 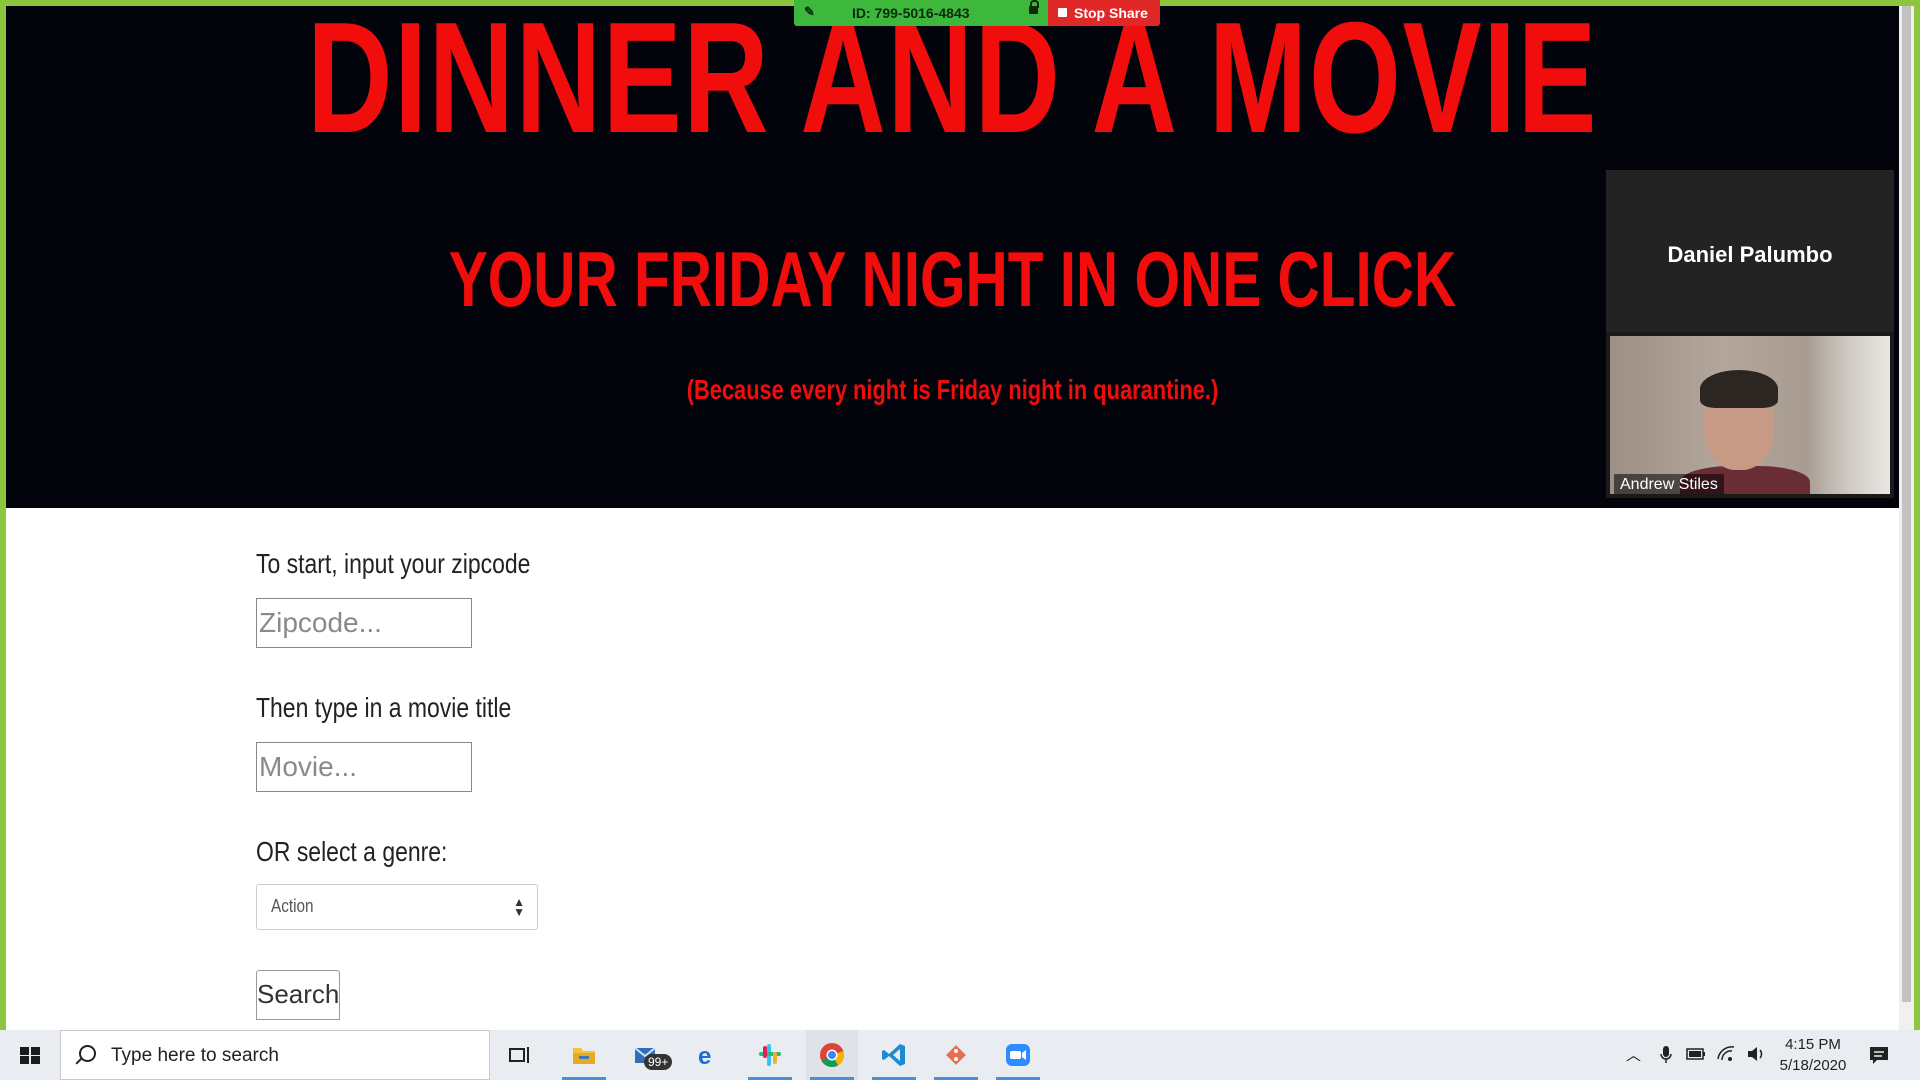 What do you see at coordinates (1666, 1055) in the screenshot?
I see `microphone-icon` at bounding box center [1666, 1055].